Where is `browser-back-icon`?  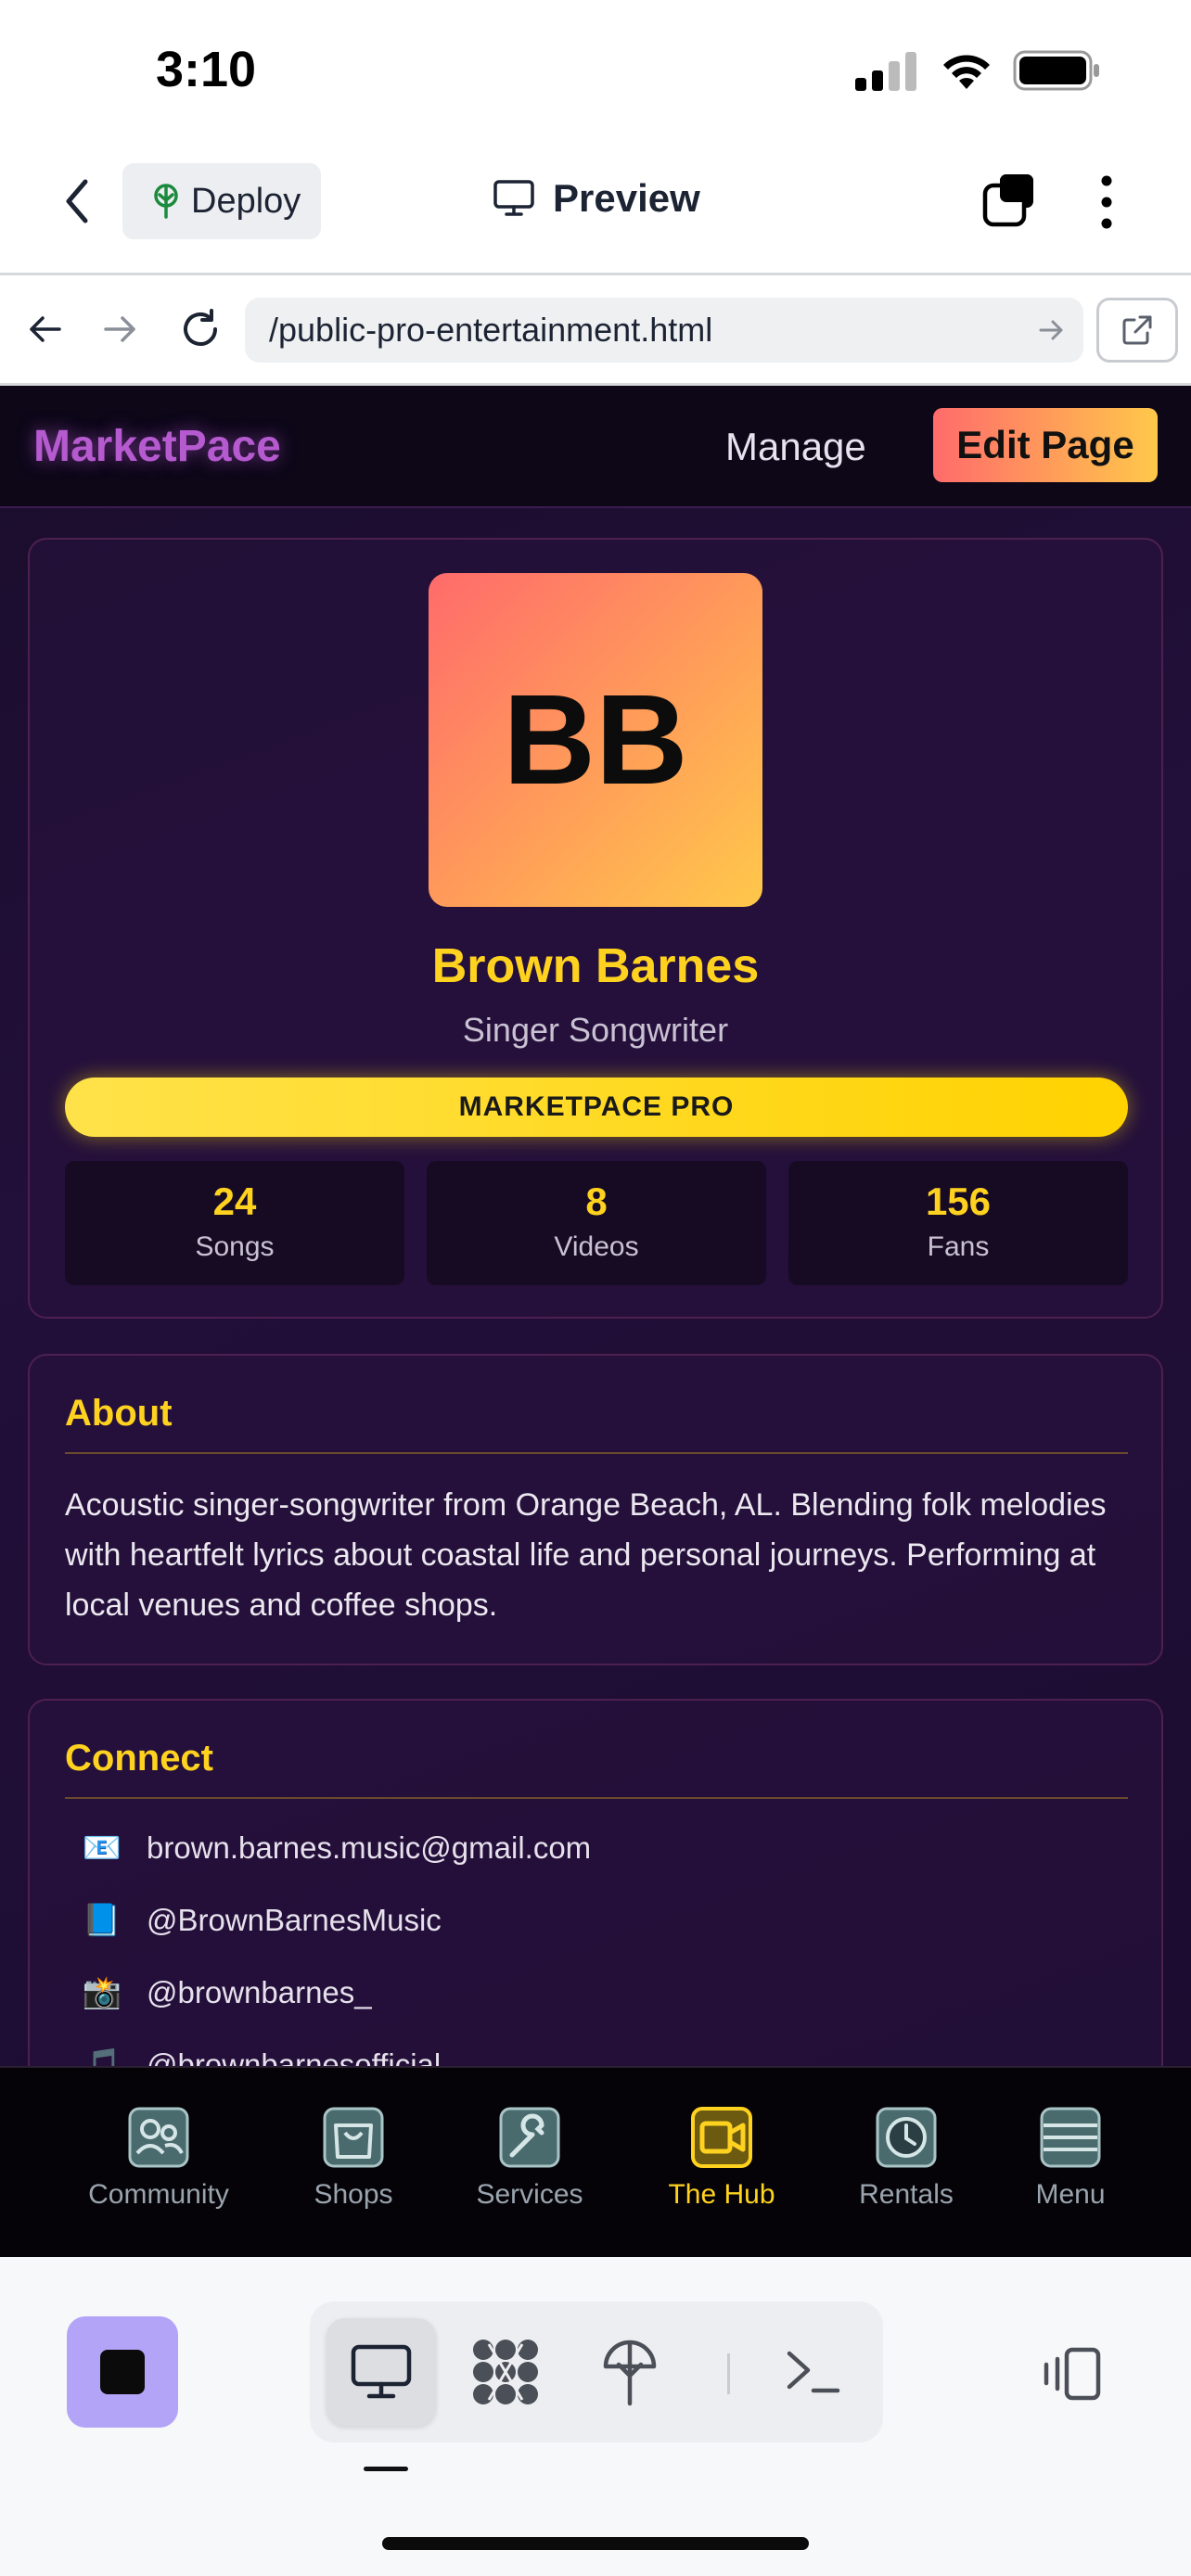
browser-back-icon is located at coordinates (44, 329).